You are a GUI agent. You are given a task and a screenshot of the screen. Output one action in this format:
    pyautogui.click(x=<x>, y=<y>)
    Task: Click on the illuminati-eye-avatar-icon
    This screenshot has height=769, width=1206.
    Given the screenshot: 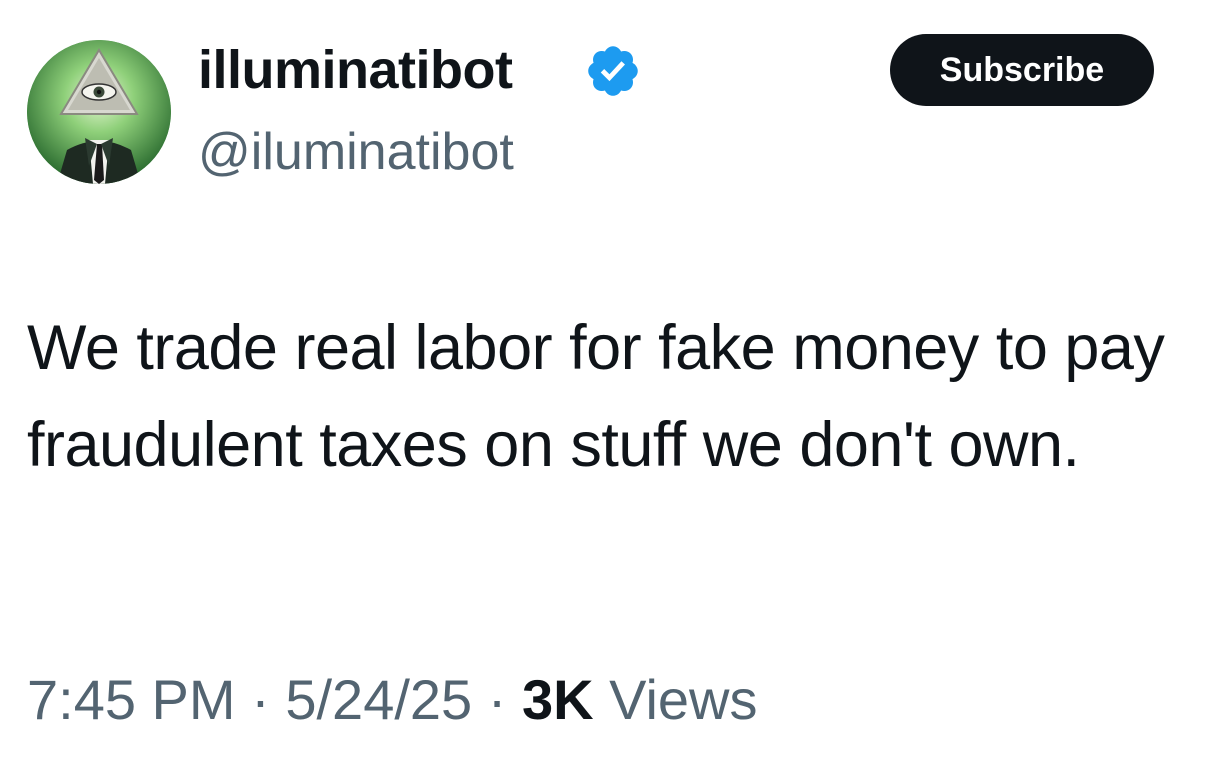 What is the action you would take?
    pyautogui.click(x=99, y=112)
    